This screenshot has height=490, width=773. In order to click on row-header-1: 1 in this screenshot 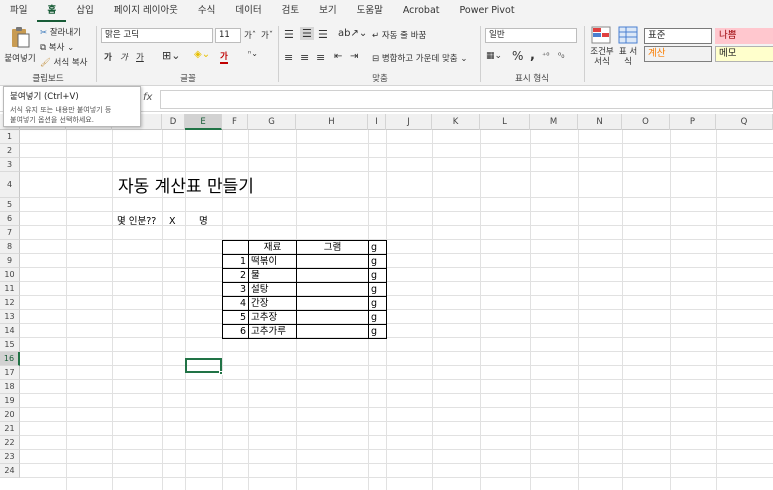, I will do `click(10, 137)`.